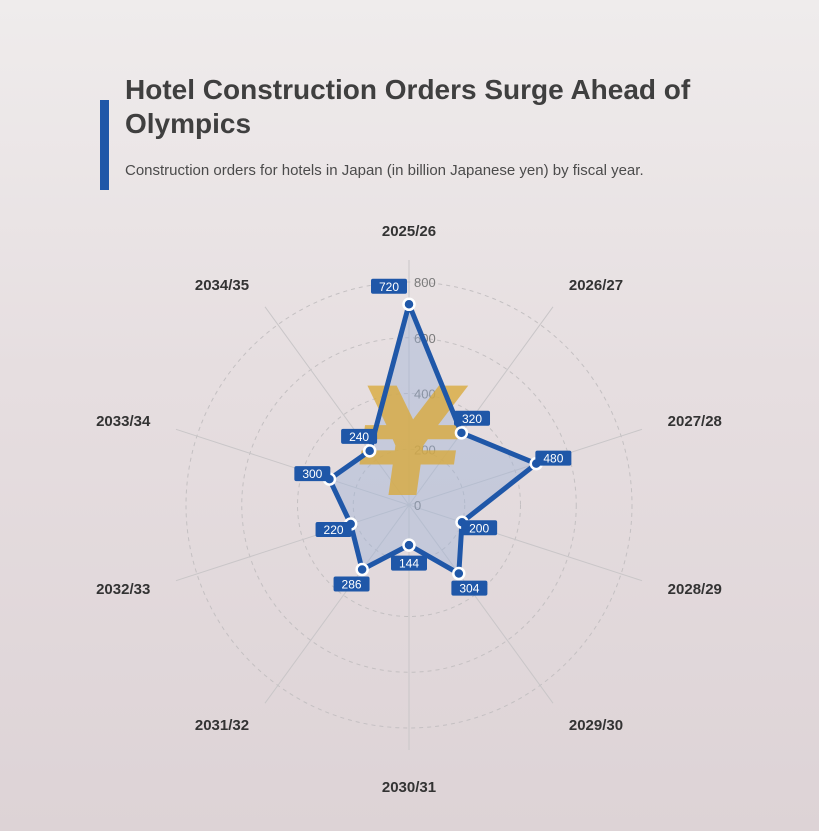  I want to click on category-label-2033/34: 2033/34, so click(123, 421).